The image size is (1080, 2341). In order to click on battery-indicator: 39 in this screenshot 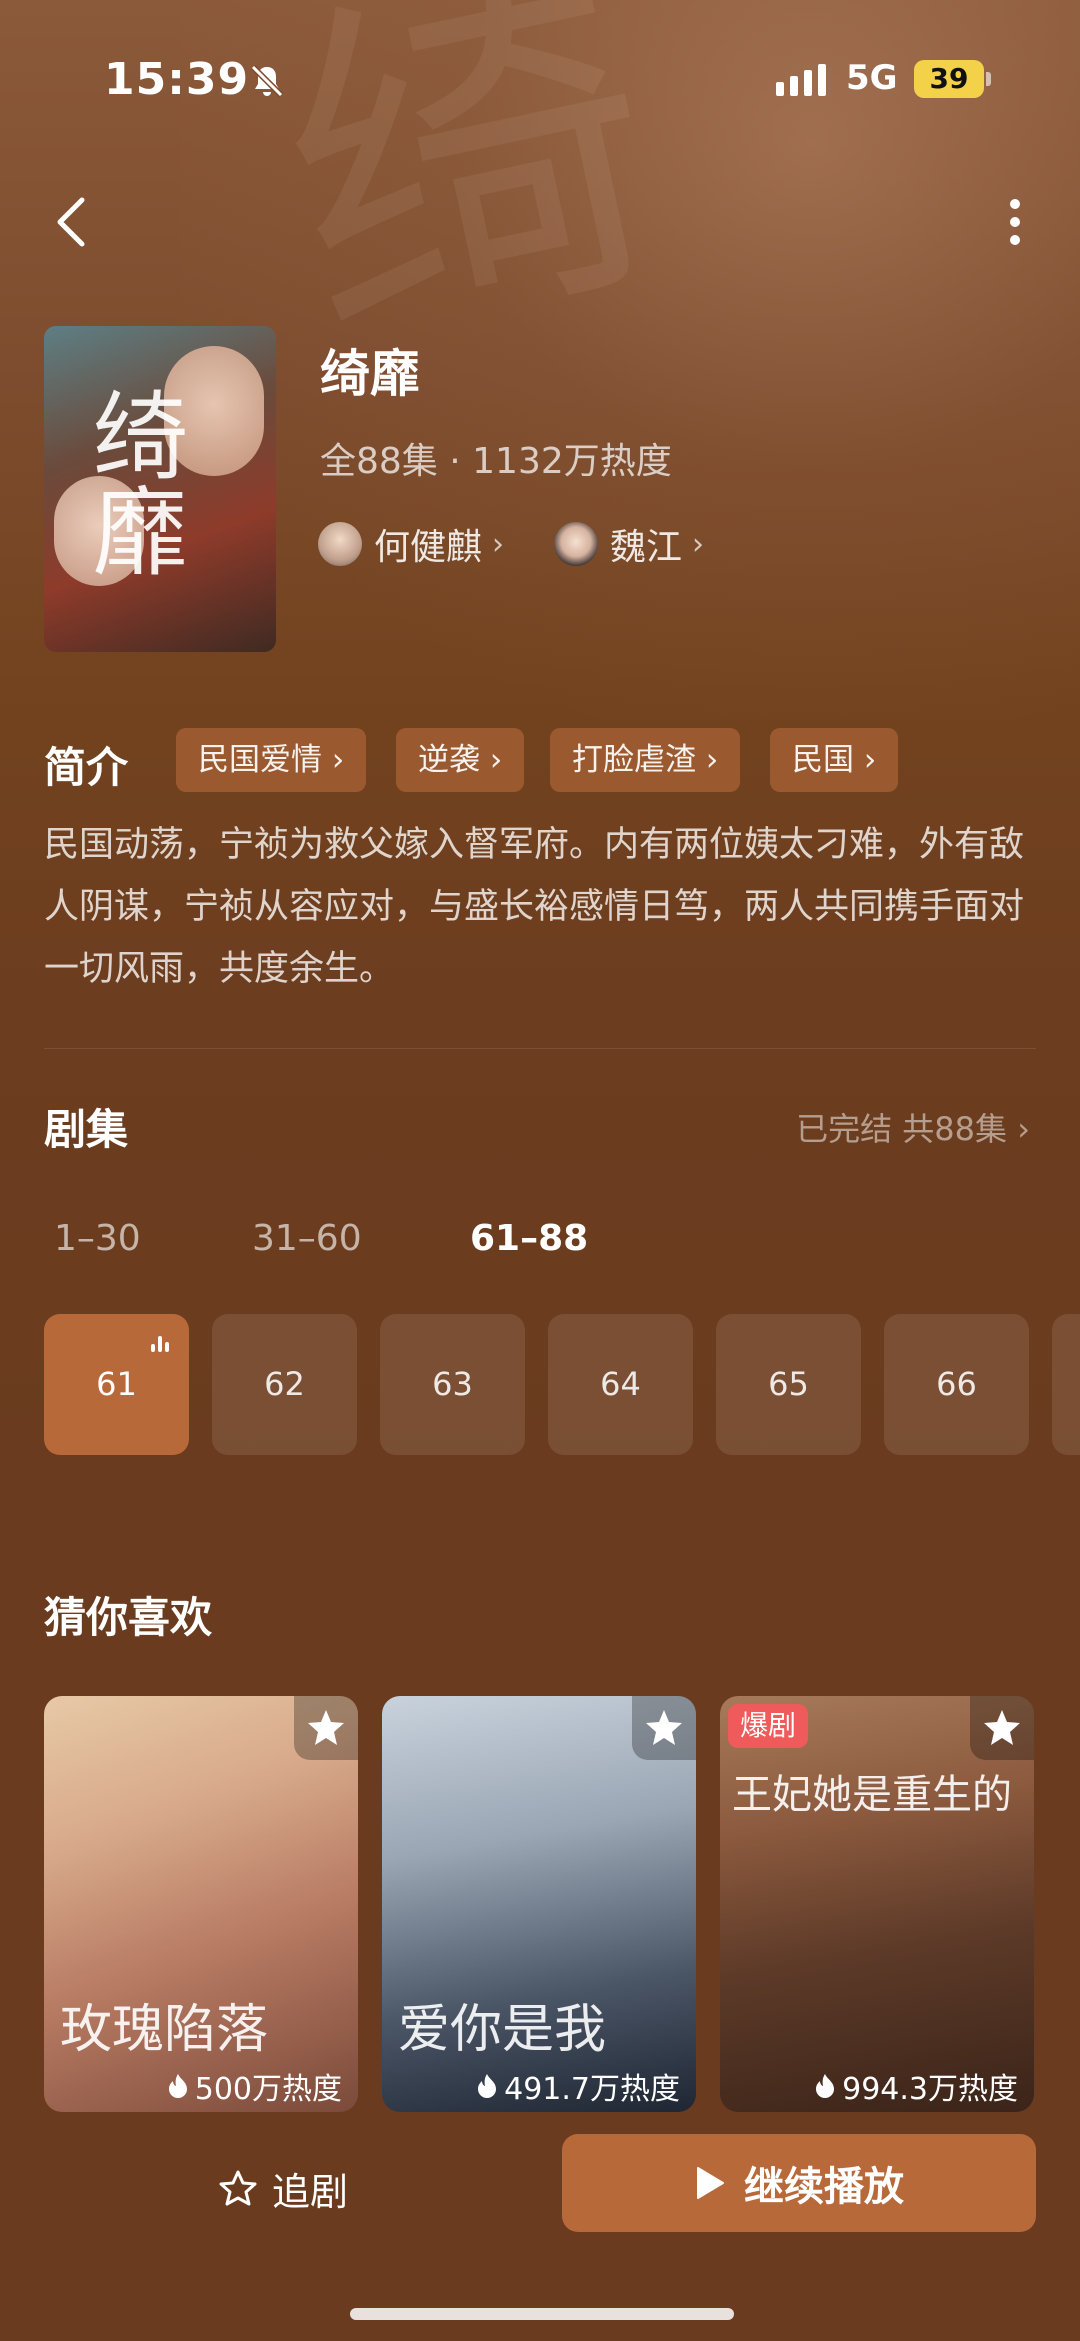, I will do `click(949, 79)`.